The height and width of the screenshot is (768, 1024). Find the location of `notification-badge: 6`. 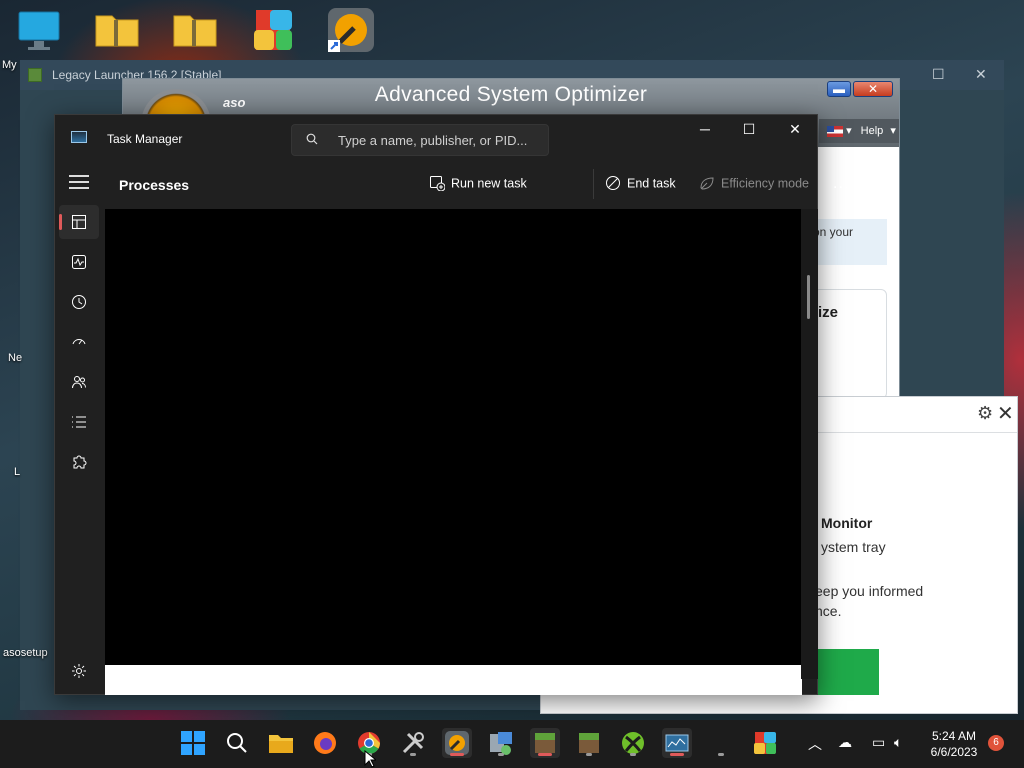

notification-badge: 6 is located at coordinates (996, 743).